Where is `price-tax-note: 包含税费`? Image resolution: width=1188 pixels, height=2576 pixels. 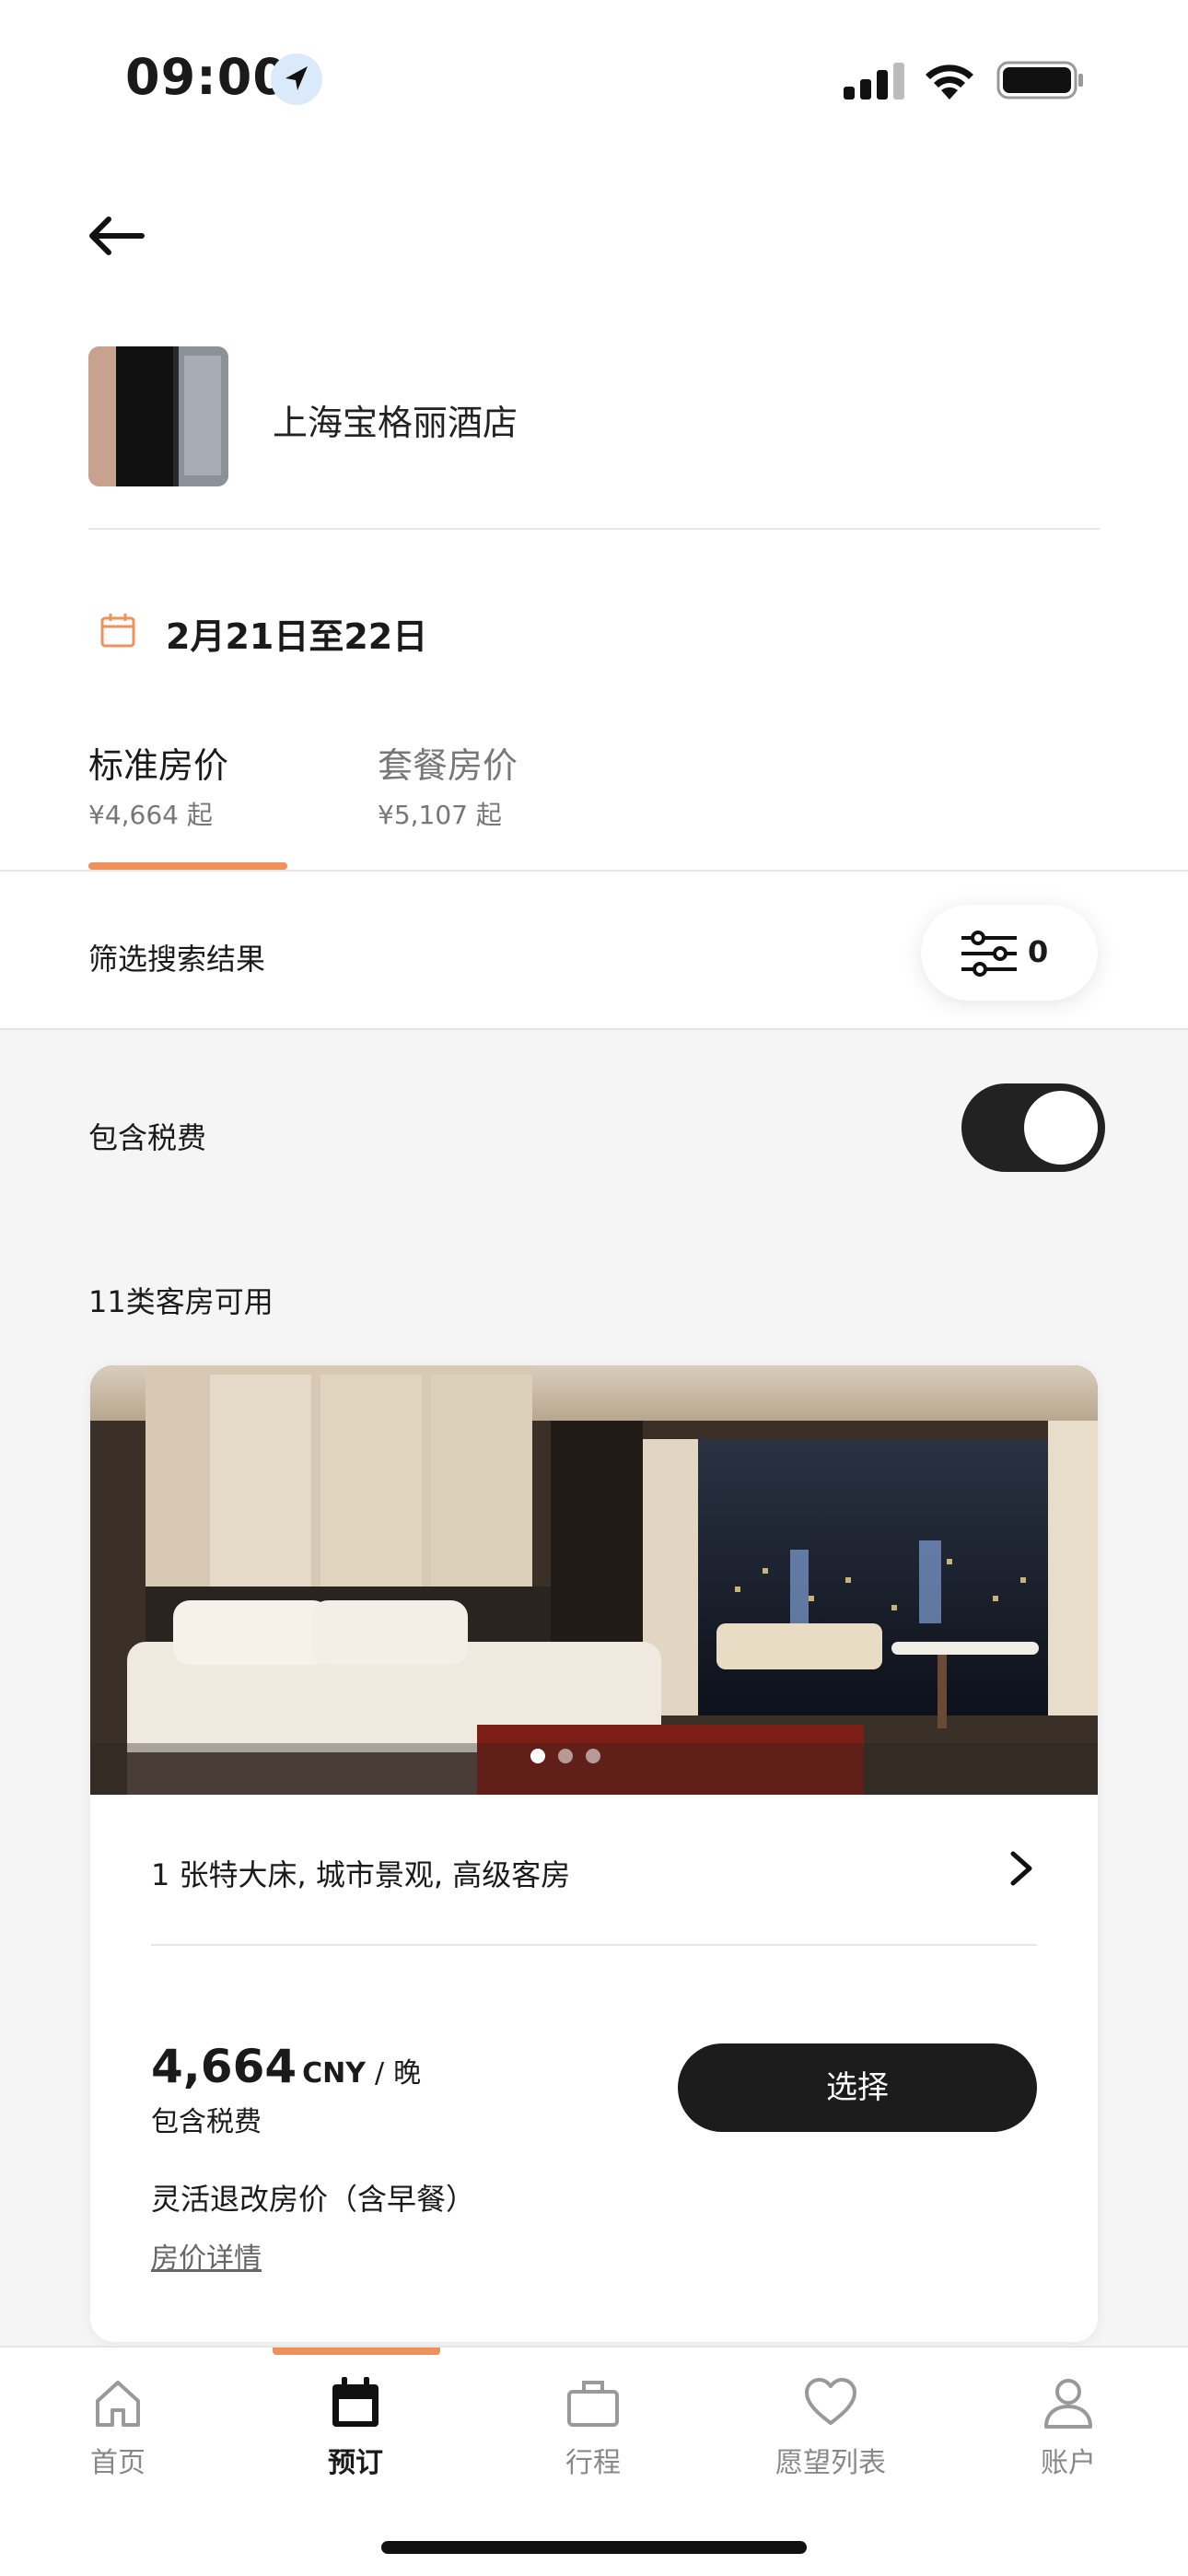
price-tax-note: 包含税费 is located at coordinates (206, 2122).